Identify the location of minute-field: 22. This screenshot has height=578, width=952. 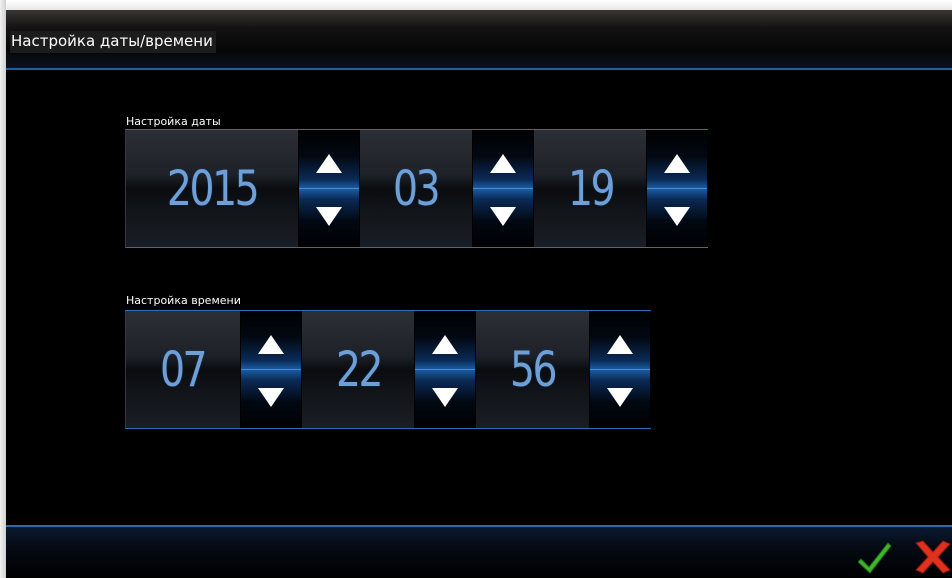
(358, 369).